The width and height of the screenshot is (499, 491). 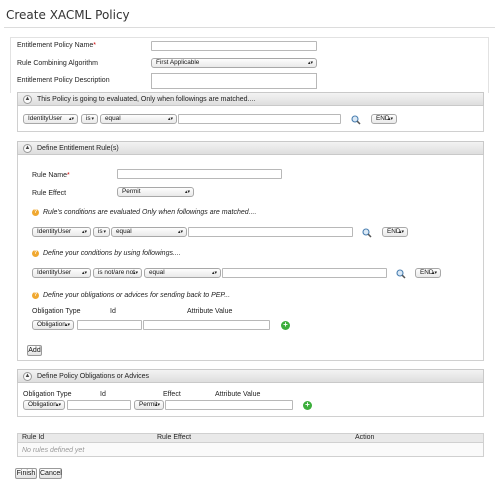 I want to click on rules-table-header, so click(x=250, y=438).